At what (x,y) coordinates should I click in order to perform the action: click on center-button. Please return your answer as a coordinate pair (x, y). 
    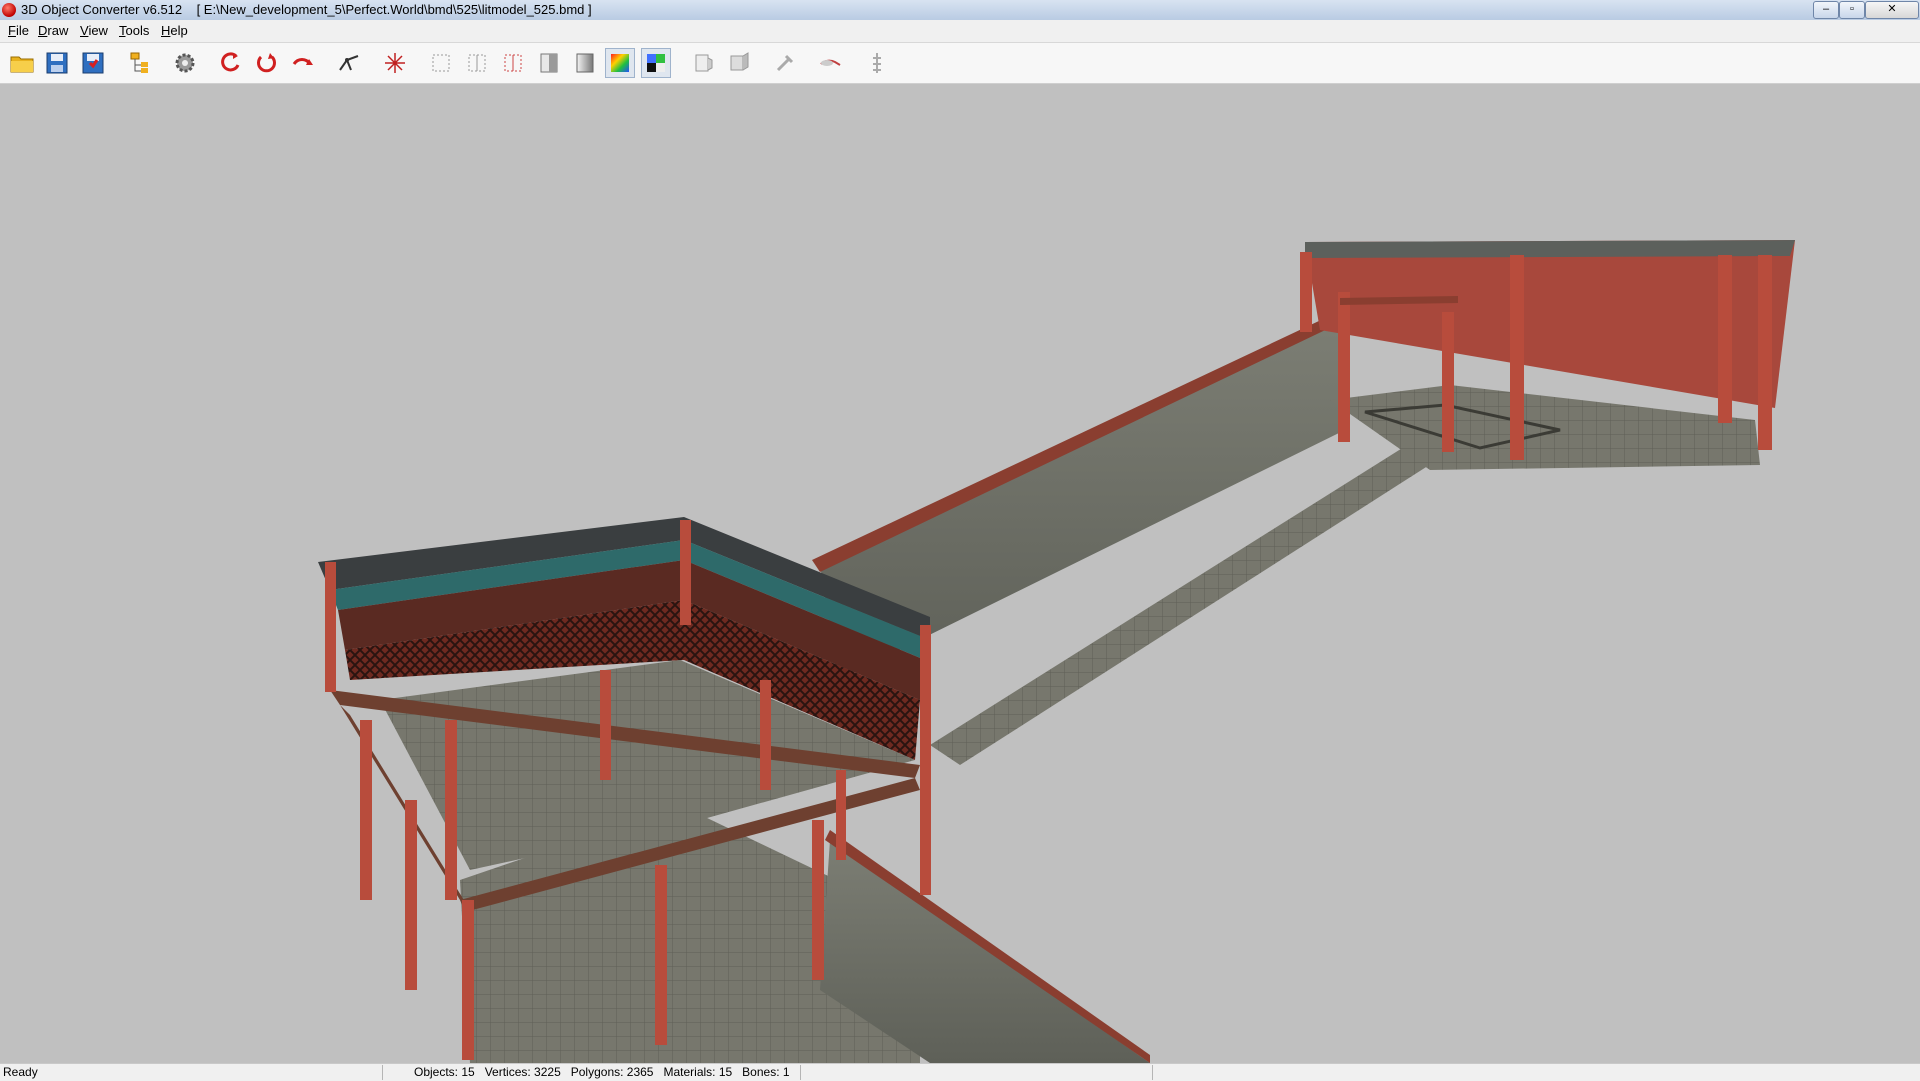
    Looking at the image, I should click on (395, 63).